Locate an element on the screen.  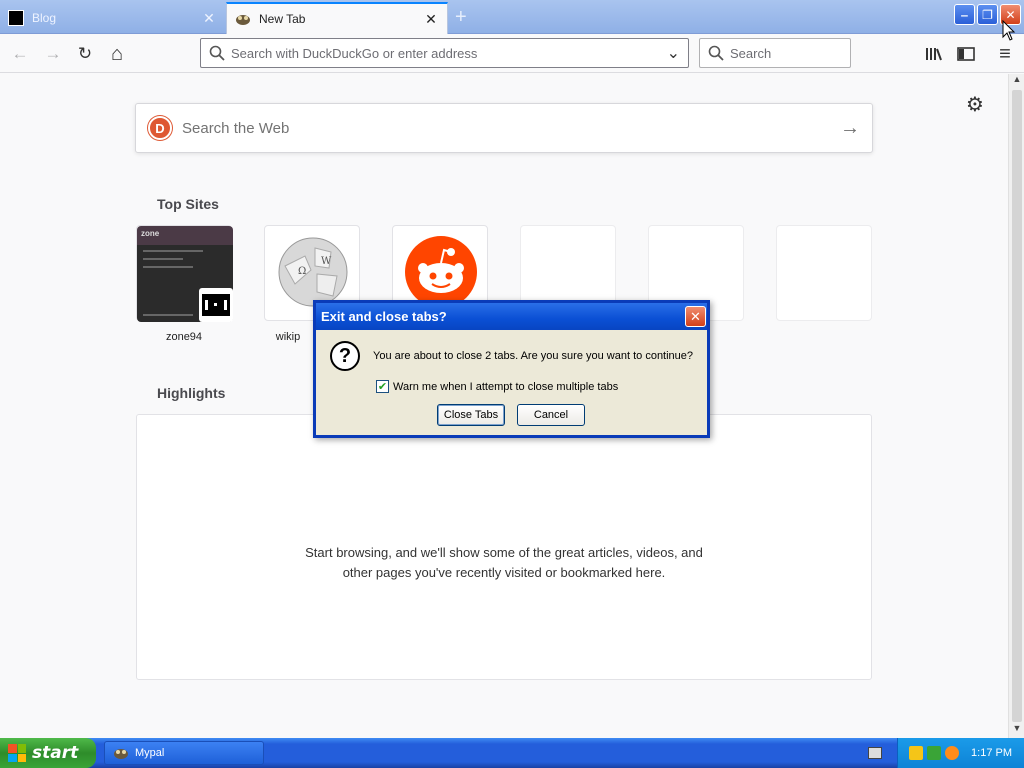
arrow-right-icon: → is located at coordinates (850, 128).